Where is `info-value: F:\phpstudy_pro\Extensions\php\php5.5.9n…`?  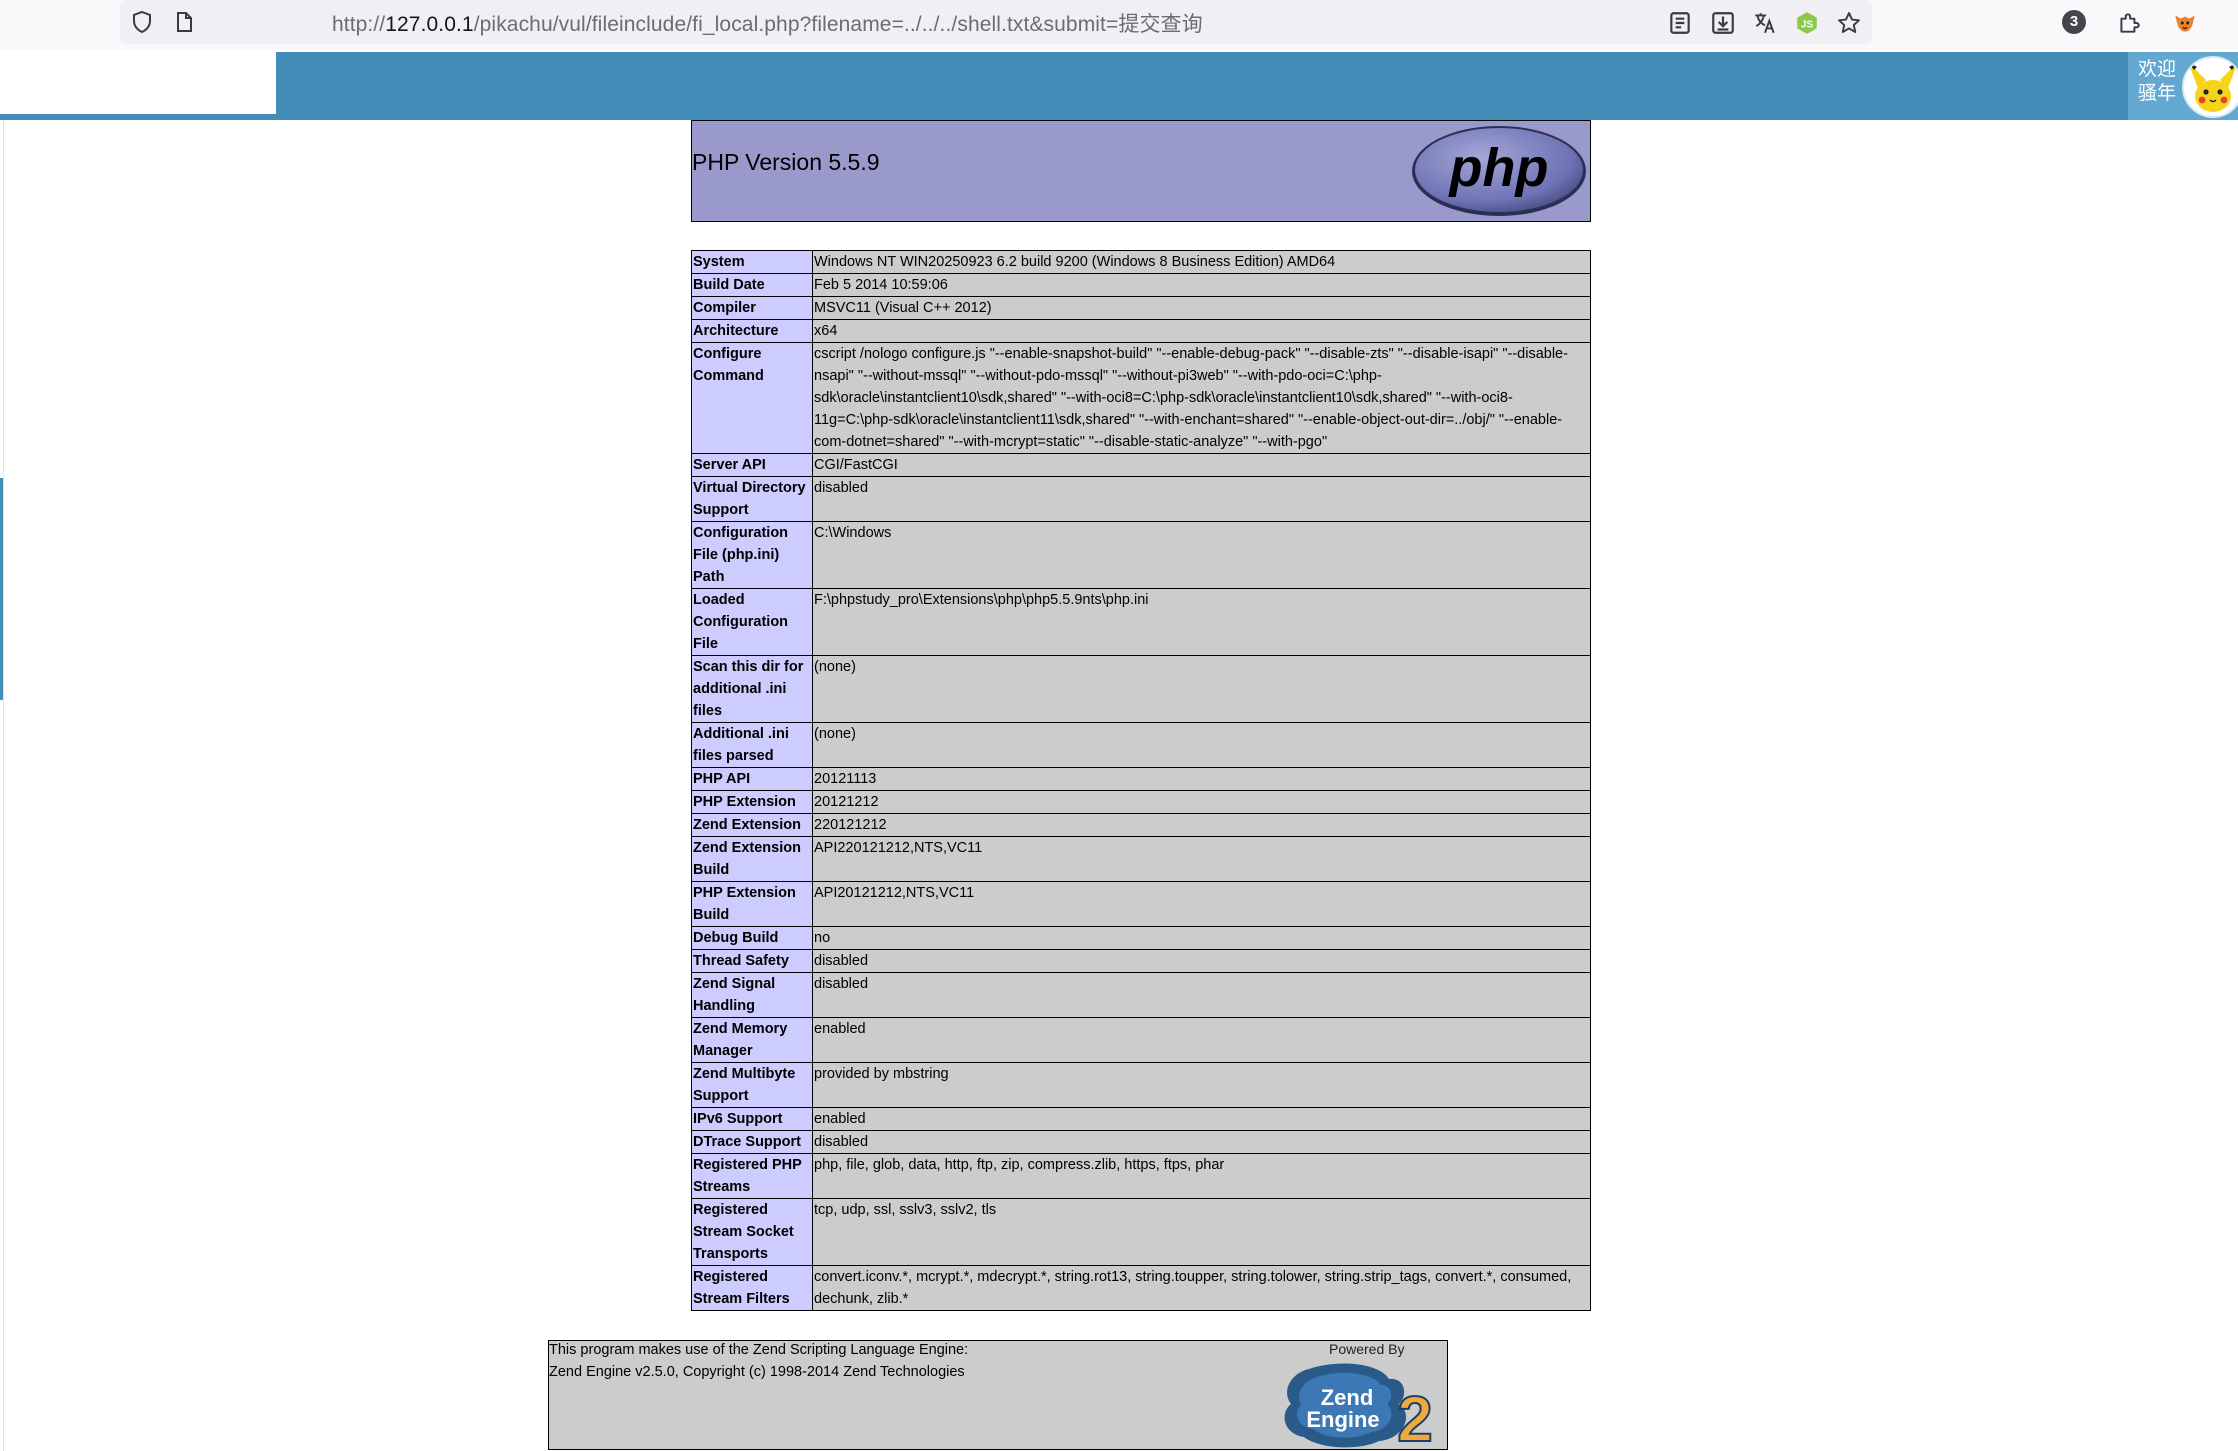 info-value: F:\phpstudy_pro\Extensions\php\php5.5.9n… is located at coordinates (1201, 622).